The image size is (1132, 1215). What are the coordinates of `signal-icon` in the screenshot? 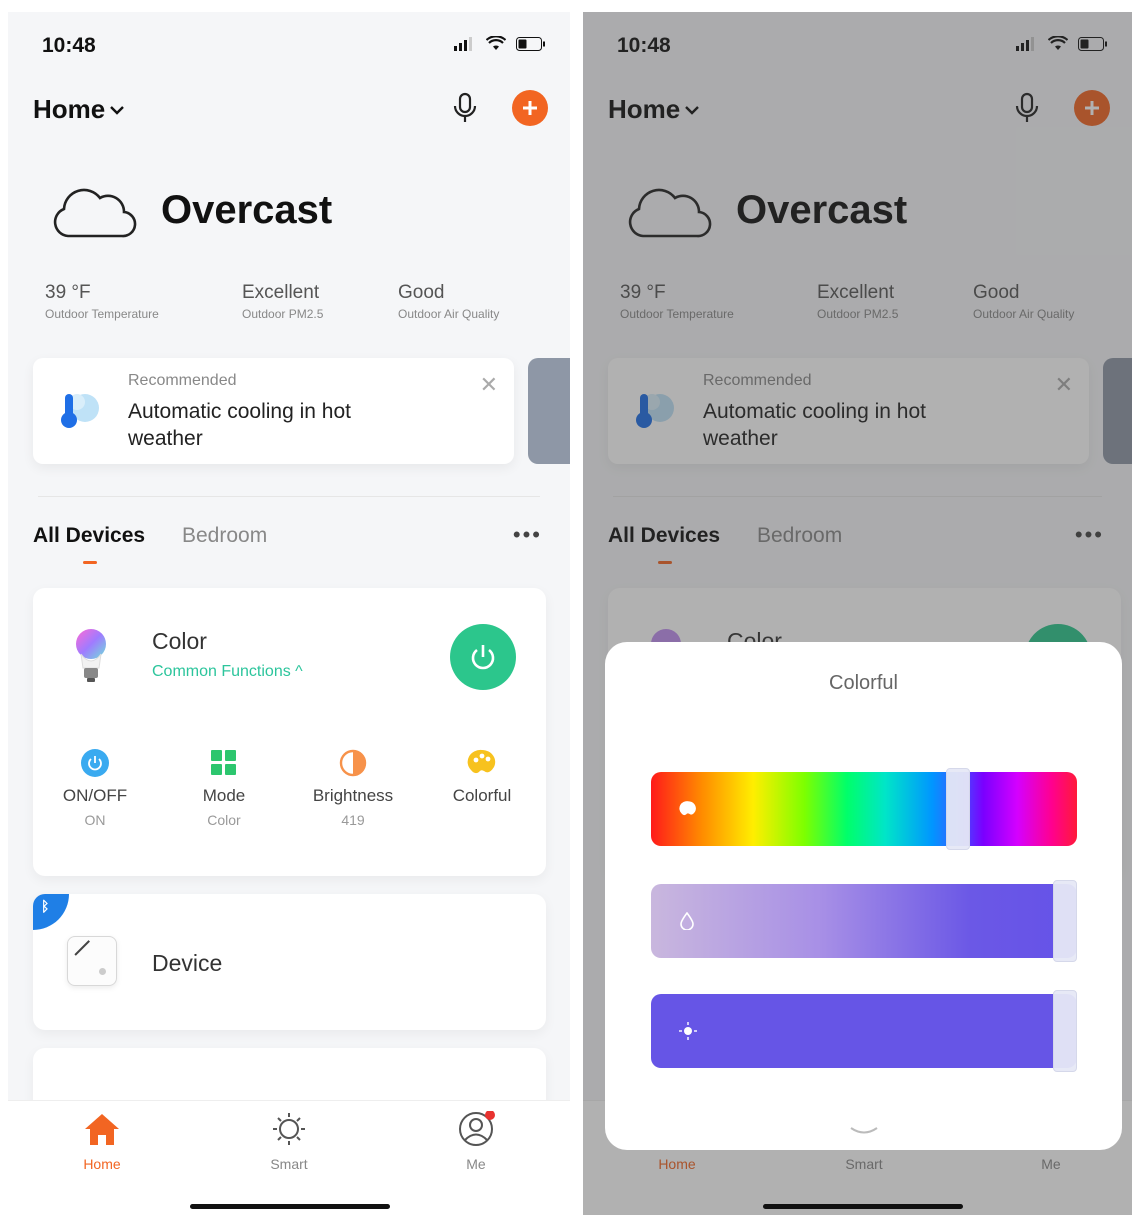 It's located at (463, 43).